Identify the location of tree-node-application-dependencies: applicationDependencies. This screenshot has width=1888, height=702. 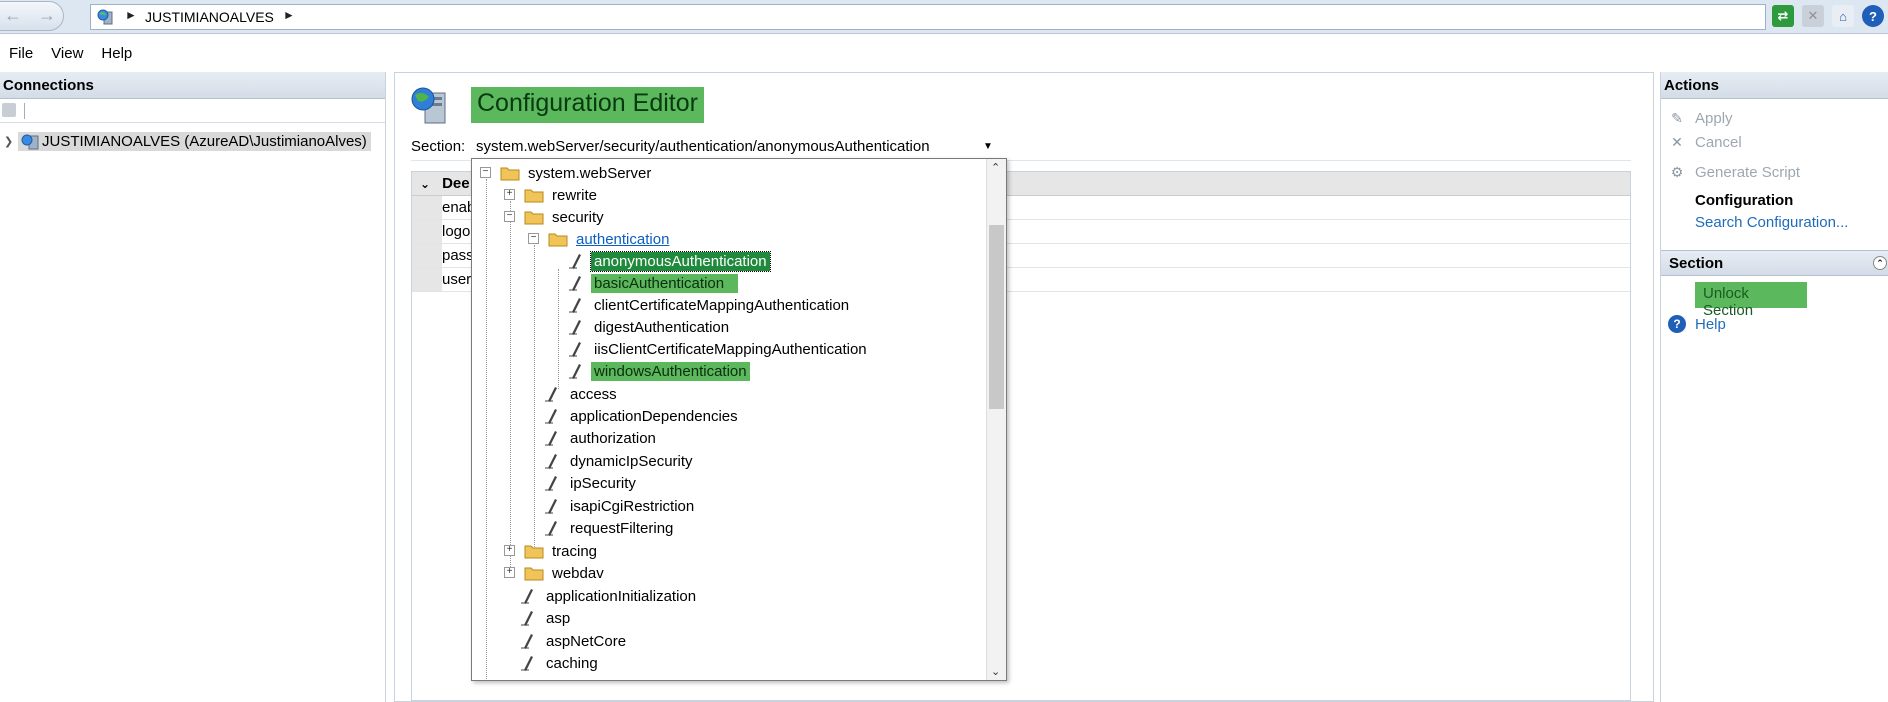
(641, 416).